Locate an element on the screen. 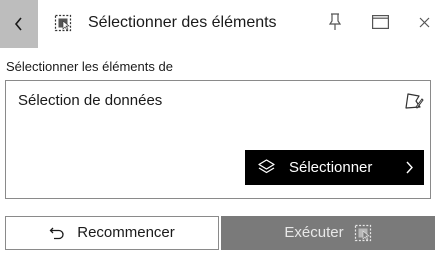  window-icon is located at coordinates (380, 22).